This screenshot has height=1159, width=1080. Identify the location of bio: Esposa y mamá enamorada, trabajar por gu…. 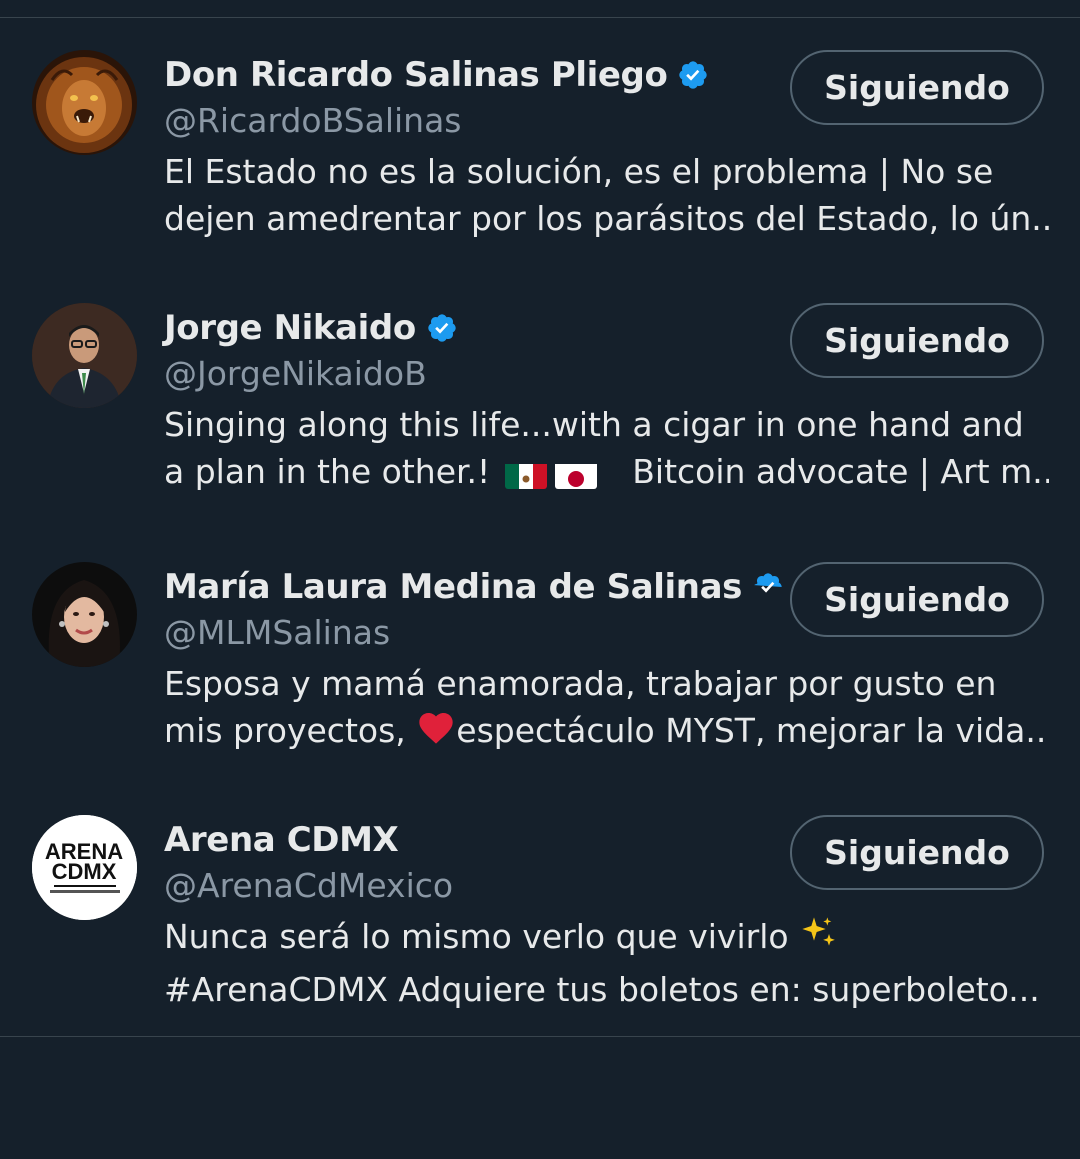
(606, 710).